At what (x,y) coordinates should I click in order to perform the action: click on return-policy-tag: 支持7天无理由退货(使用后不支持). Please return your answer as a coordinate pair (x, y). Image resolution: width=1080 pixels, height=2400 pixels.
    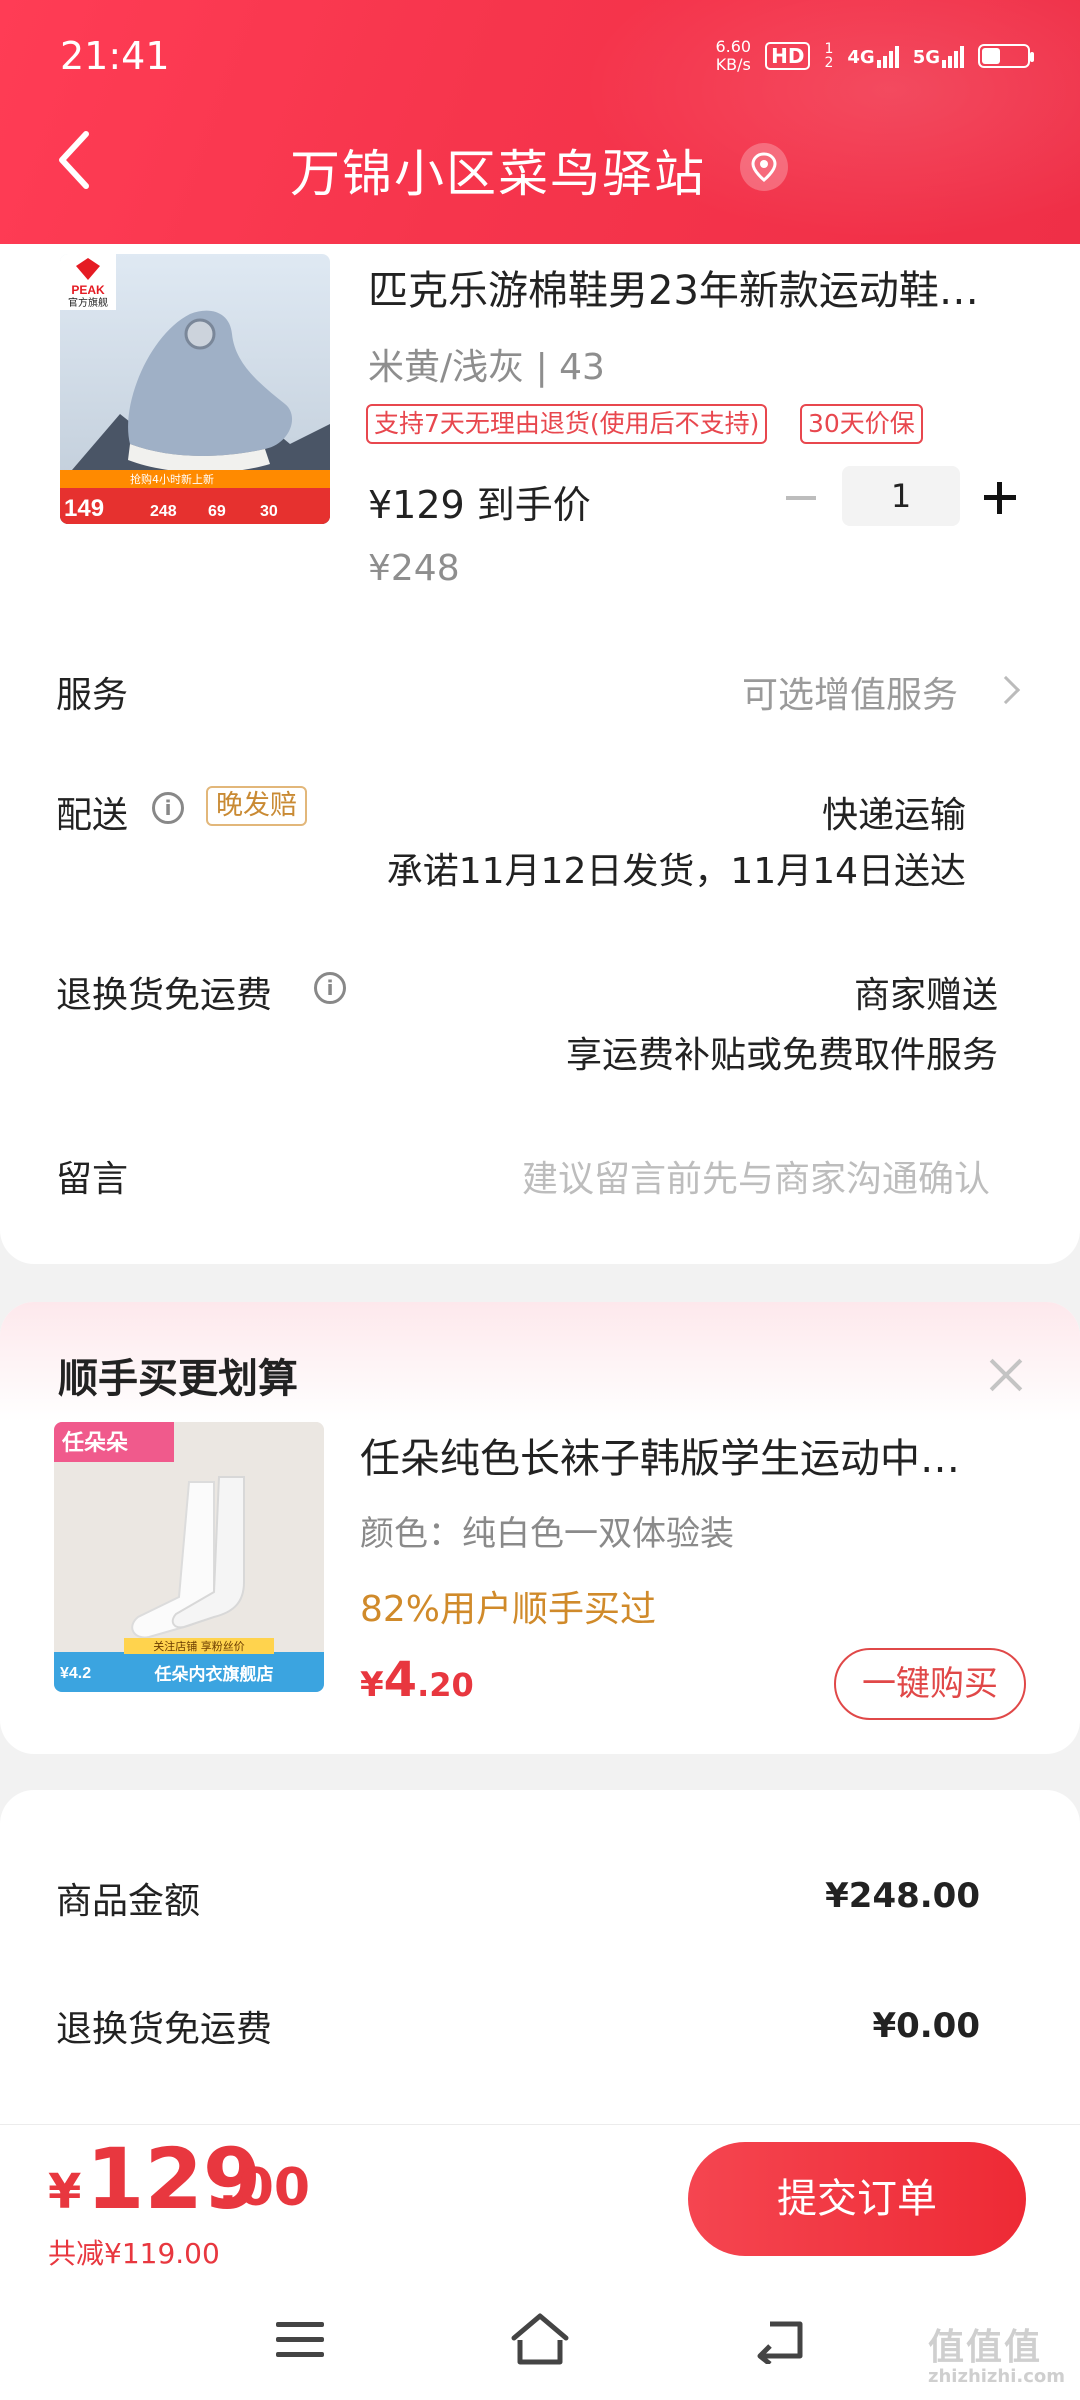
    Looking at the image, I should click on (567, 424).